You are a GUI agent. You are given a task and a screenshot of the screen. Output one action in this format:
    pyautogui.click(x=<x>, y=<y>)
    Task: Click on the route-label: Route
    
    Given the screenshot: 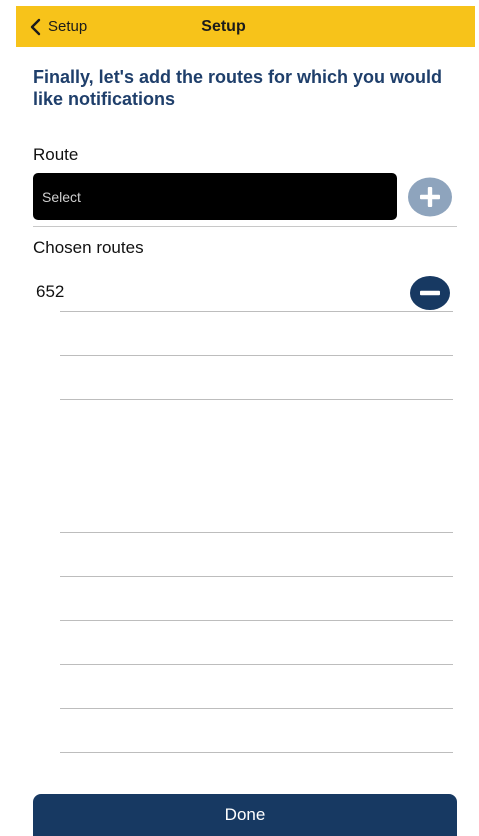 What is the action you would take?
    pyautogui.click(x=56, y=154)
    